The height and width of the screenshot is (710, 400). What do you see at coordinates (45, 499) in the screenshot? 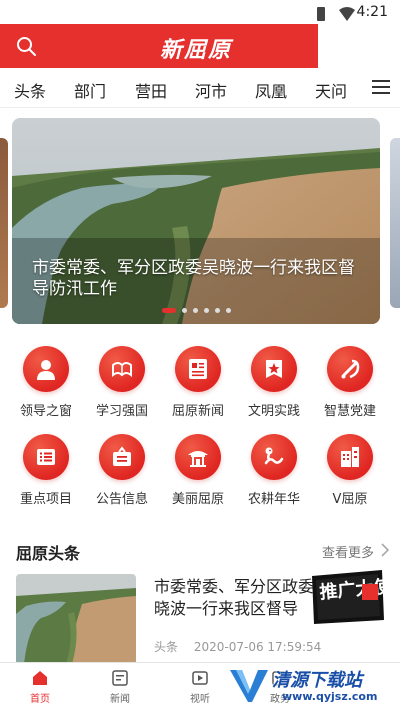
I see `grid-item-label: 重点项目` at bounding box center [45, 499].